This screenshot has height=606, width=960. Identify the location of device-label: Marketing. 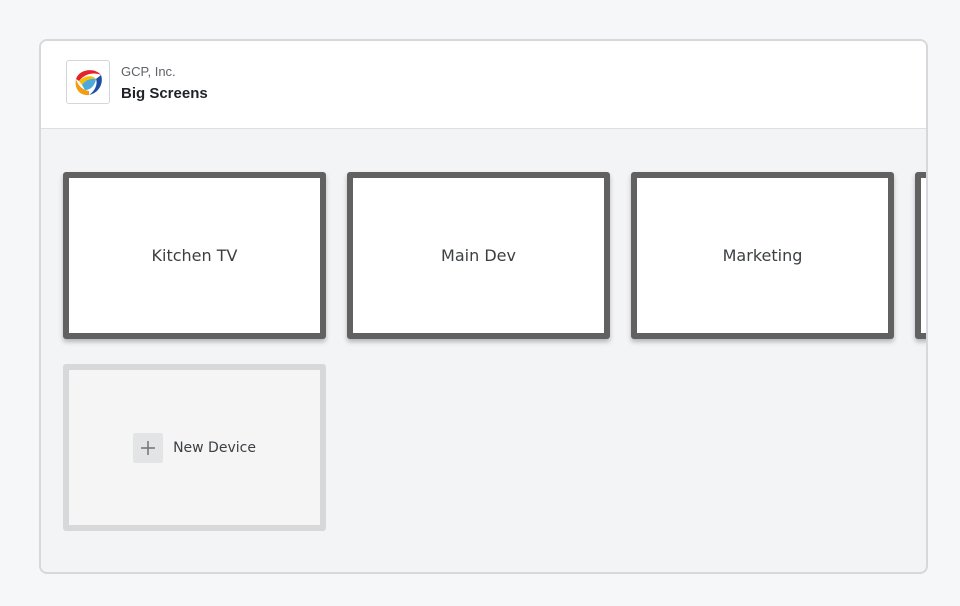
(762, 255).